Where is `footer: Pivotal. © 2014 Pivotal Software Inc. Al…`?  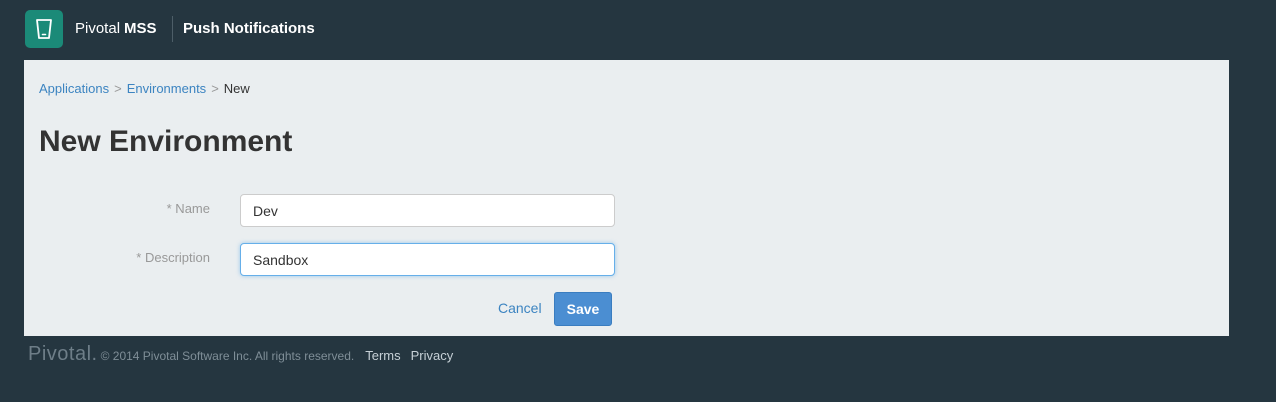
footer: Pivotal. © 2014 Pivotal Software Inc. Al… is located at coordinates (240, 355).